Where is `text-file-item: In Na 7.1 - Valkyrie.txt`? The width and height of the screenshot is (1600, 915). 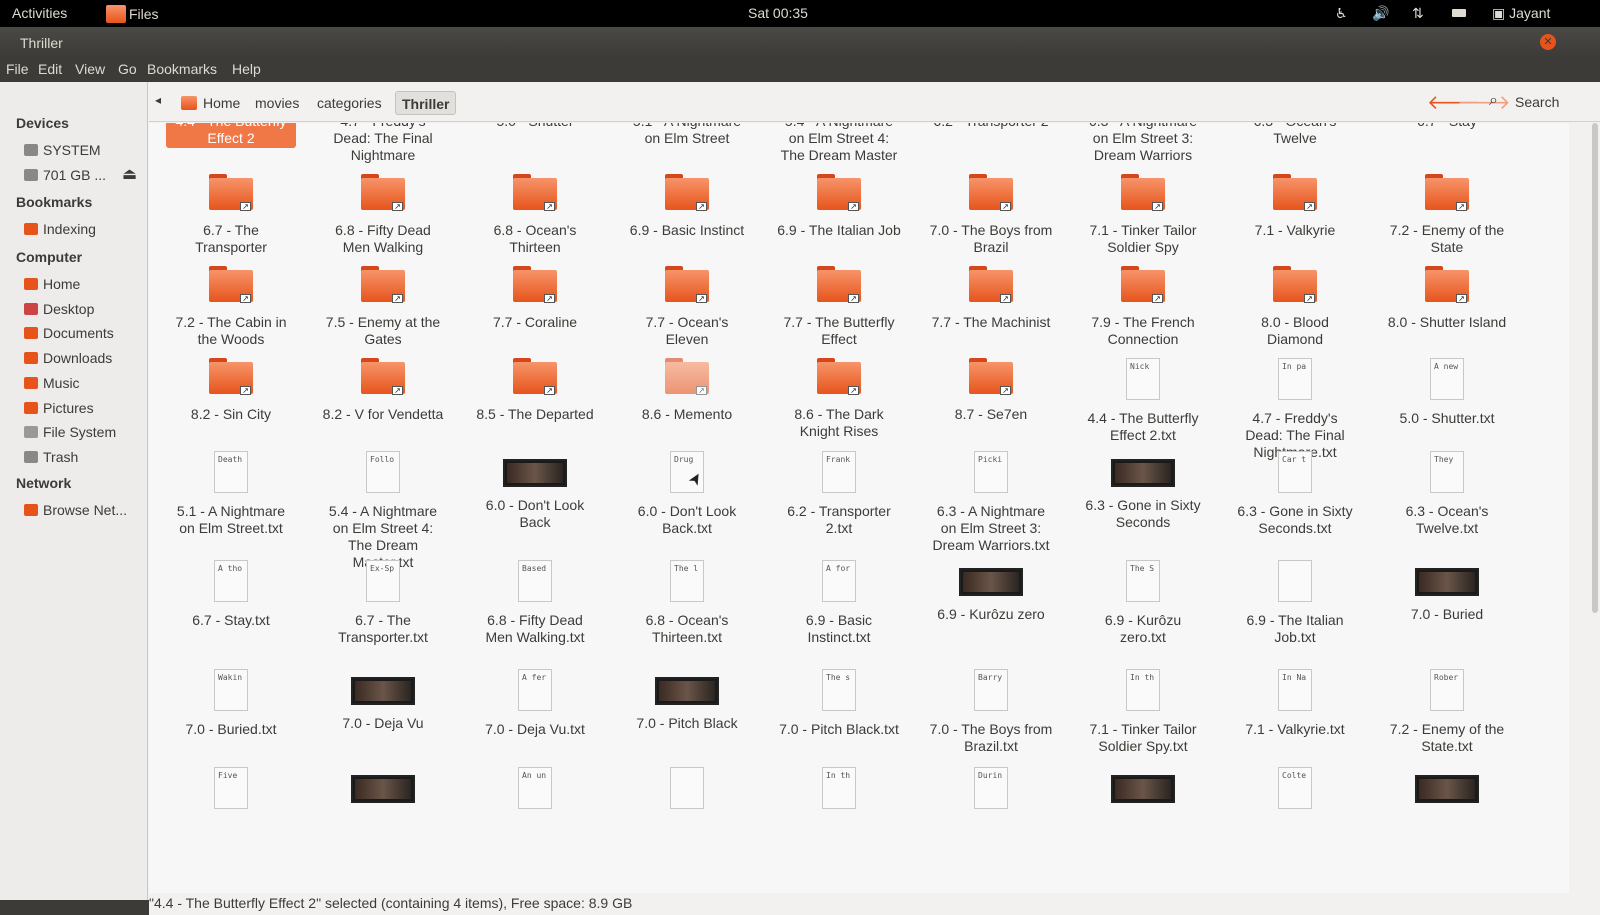
text-file-item: In Na 7.1 - Valkyrie.txt is located at coordinates (1295, 704).